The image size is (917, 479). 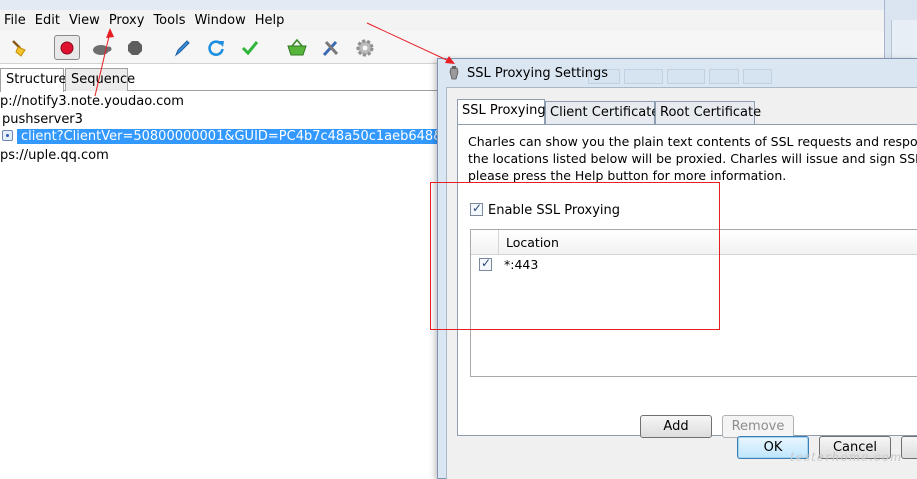 I want to click on enable-ssl-proxying-checkbox, so click(x=476, y=208).